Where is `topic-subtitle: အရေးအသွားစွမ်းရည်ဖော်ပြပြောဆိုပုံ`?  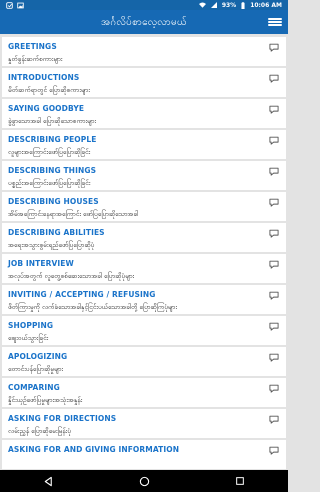 topic-subtitle: အရေးအသွားစွမ်းရည်ဖော်ပြပြောဆိုပုံ is located at coordinates (51, 245).